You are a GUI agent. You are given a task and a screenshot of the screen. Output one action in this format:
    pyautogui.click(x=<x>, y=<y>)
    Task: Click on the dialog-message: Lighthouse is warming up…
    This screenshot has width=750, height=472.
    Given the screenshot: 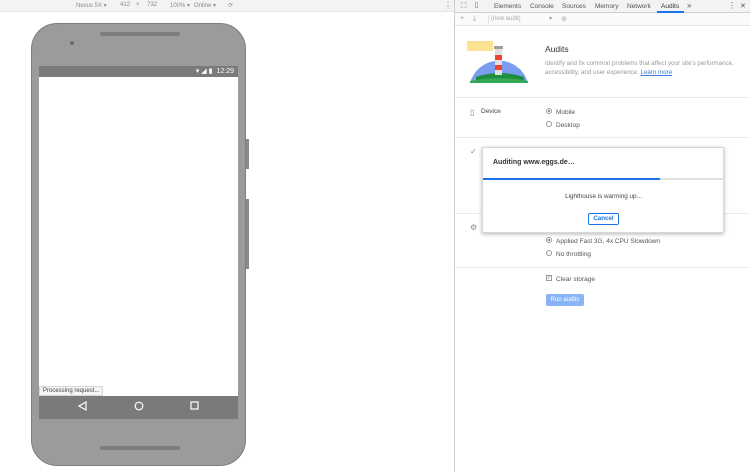 What is the action you would take?
    pyautogui.click(x=604, y=196)
    